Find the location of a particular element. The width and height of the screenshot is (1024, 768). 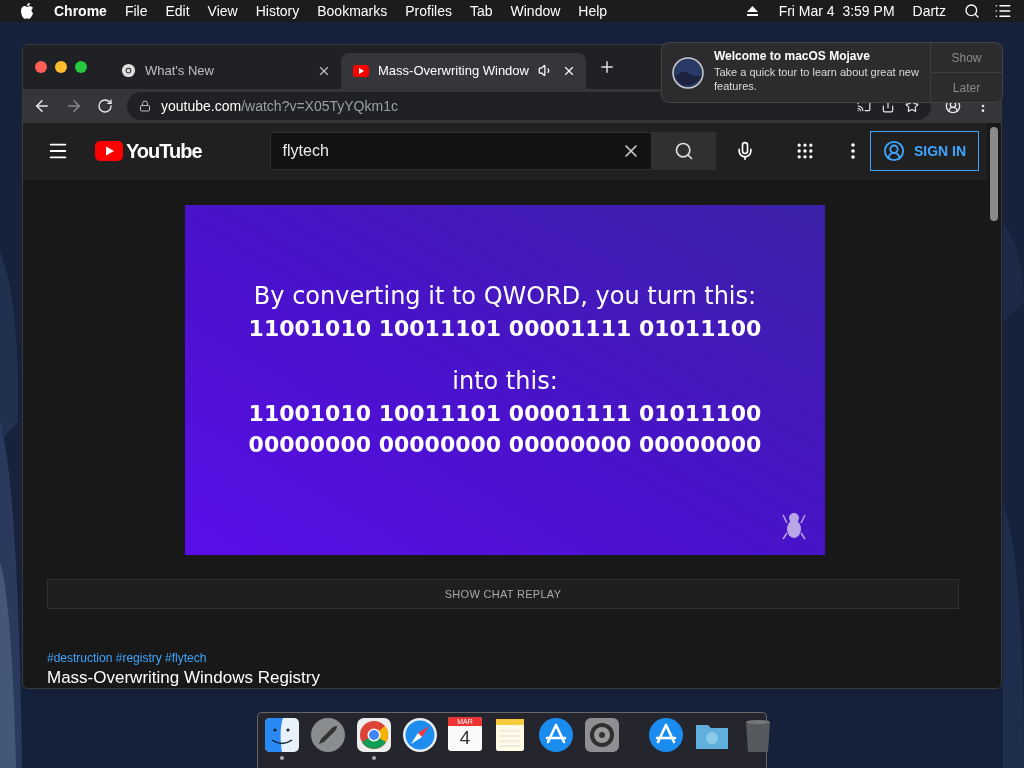

close-button is located at coordinates (41, 66).